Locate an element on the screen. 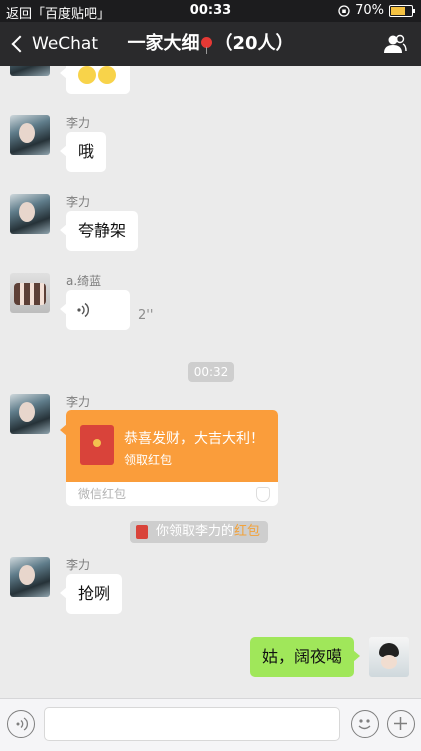 Image resolution: width=421 pixels, height=751 pixels. voice-wave-icon is located at coordinates (83, 310).